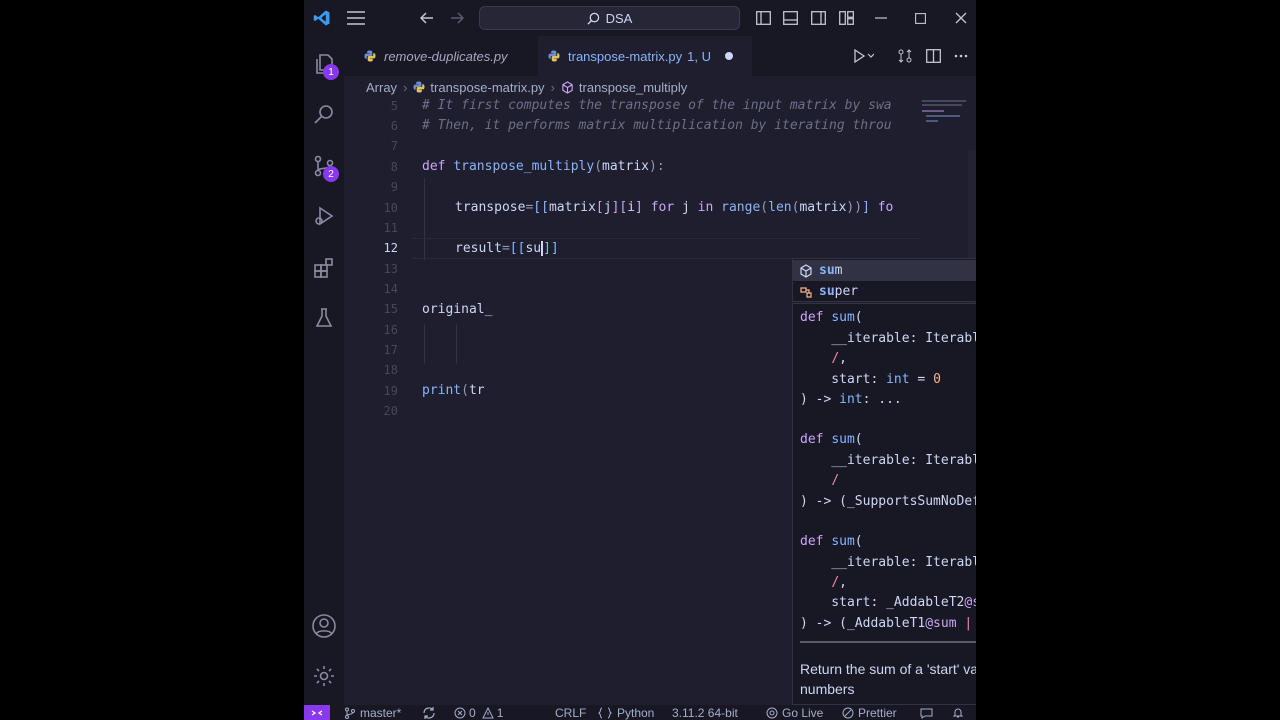 Image resolution: width=1280 pixels, height=720 pixels. I want to click on signature-line: /, so click(835, 480).